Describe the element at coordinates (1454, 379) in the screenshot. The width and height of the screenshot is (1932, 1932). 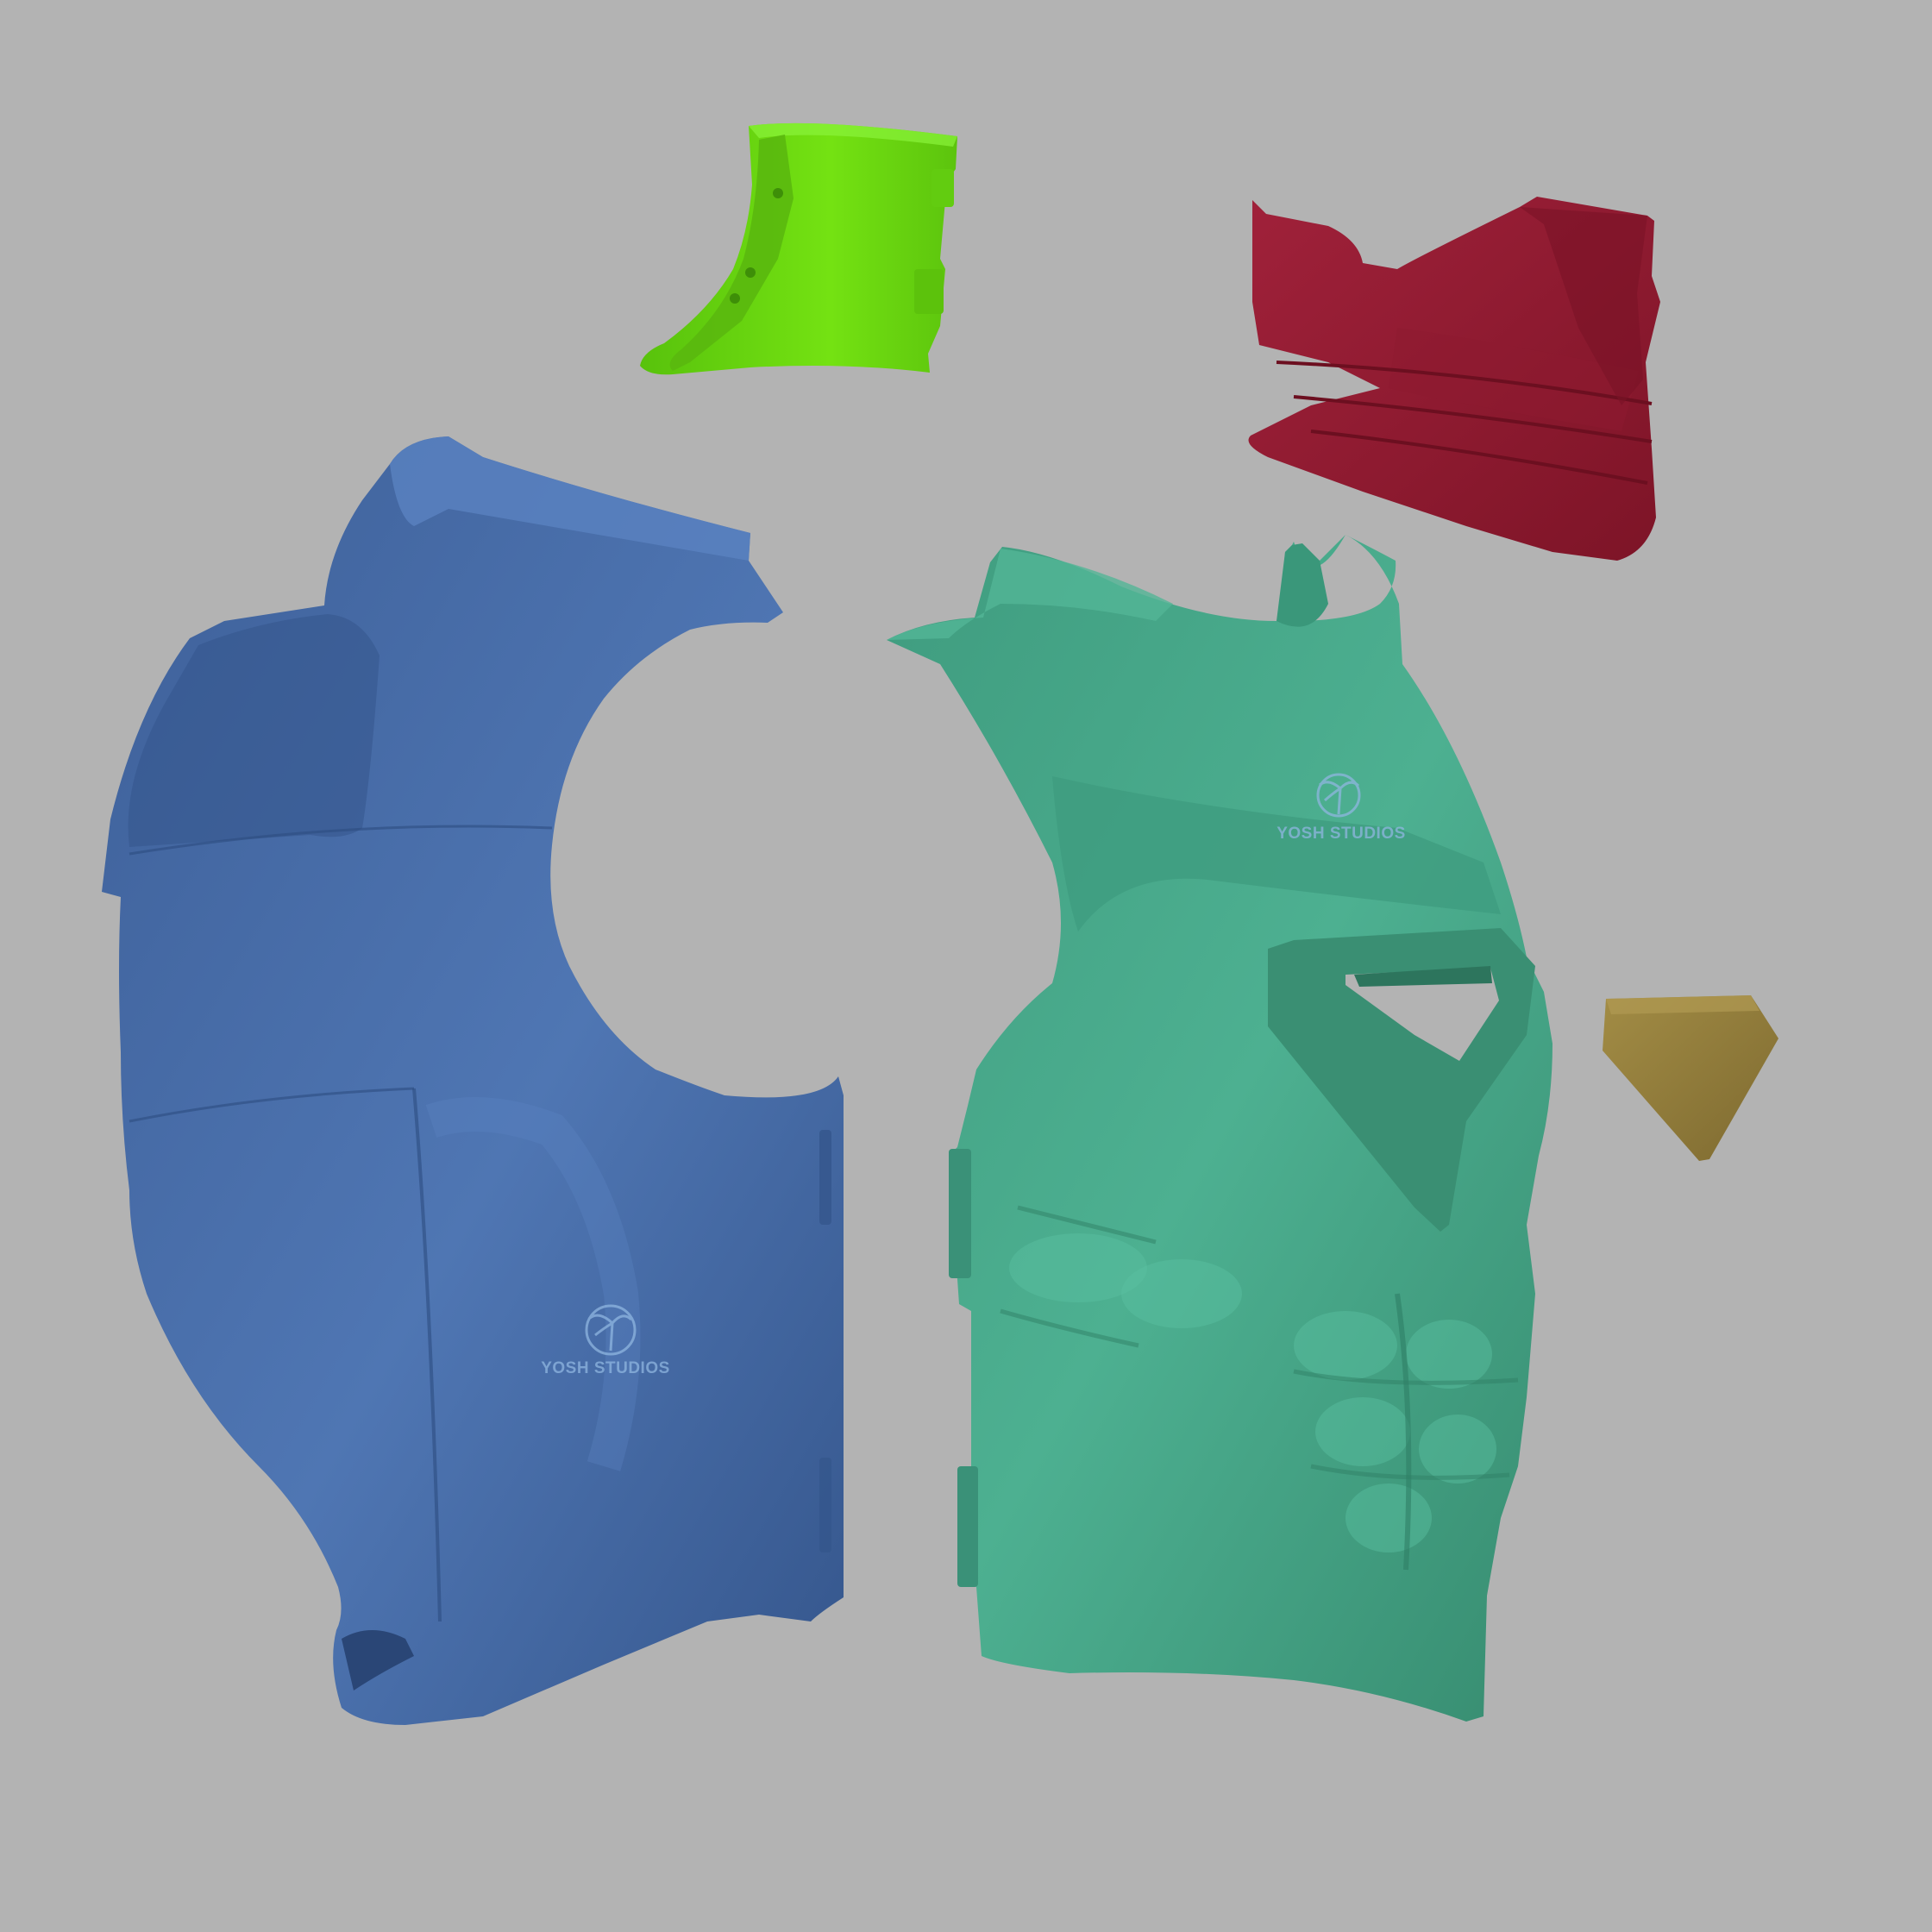
I see `neck-collar-piece` at that location.